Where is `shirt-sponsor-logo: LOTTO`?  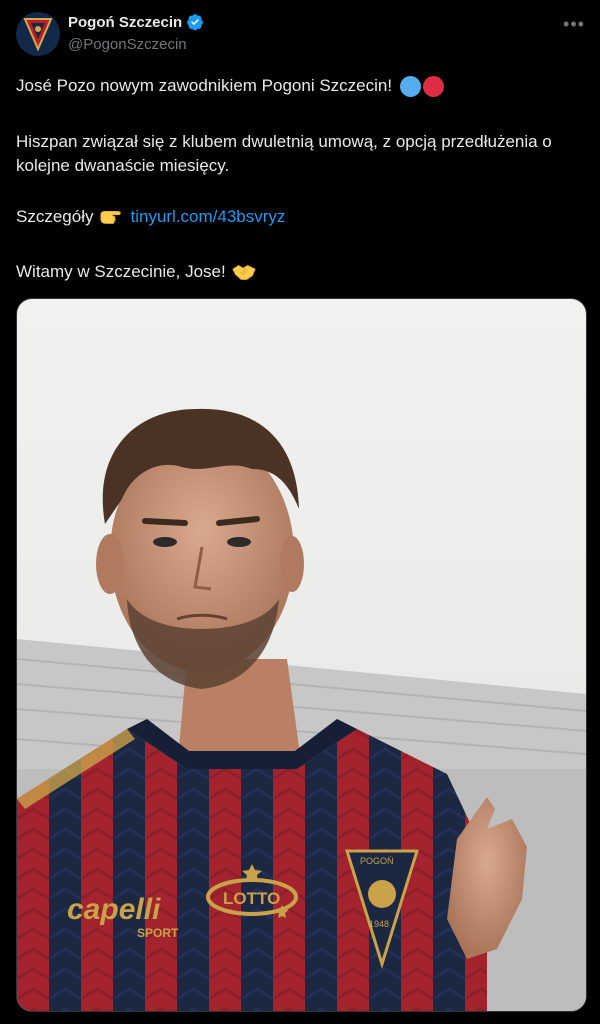
shirt-sponsor-logo: LOTTO is located at coordinates (251, 898).